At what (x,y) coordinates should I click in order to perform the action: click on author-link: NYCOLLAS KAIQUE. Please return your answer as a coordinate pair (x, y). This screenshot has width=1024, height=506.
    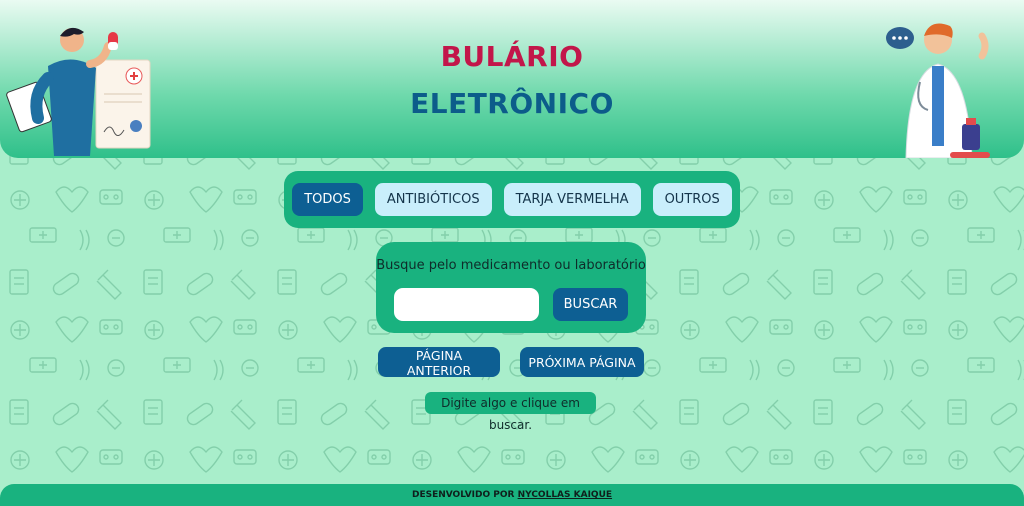
    Looking at the image, I should click on (565, 495).